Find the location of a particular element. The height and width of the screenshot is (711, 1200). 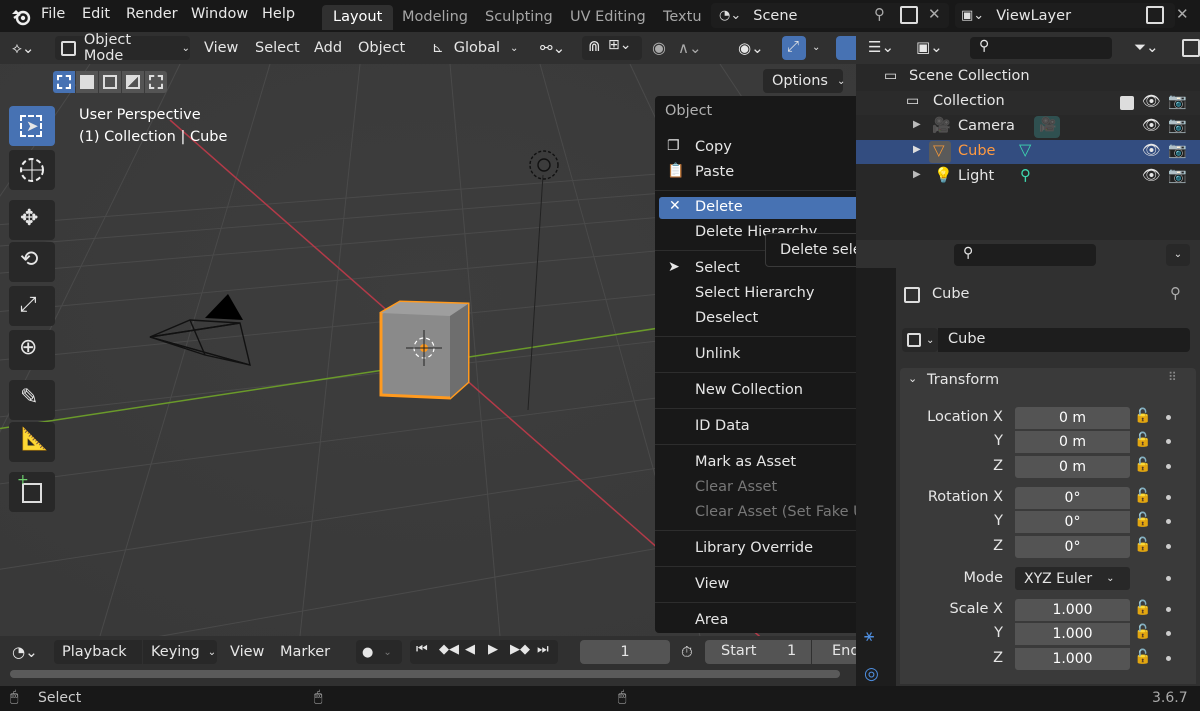

record-toggle: ● ⌄ is located at coordinates (379, 652).